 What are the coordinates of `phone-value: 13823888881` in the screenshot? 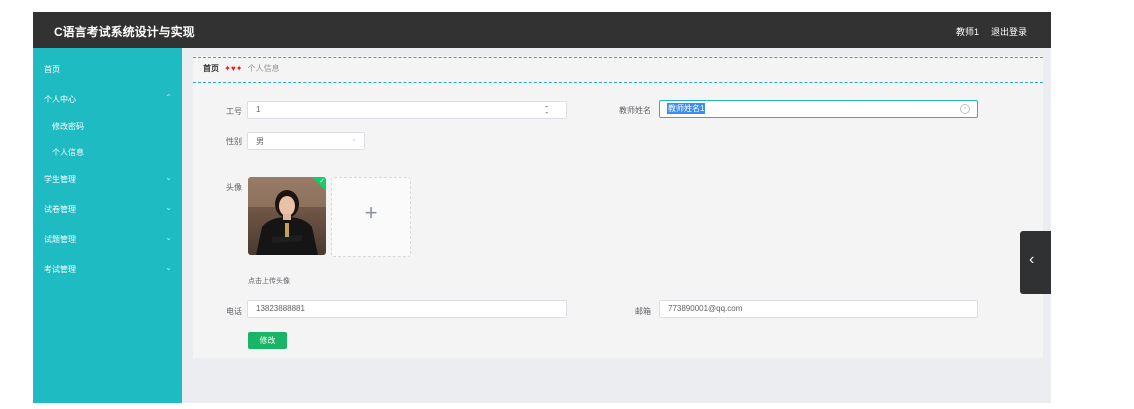 It's located at (280, 308).